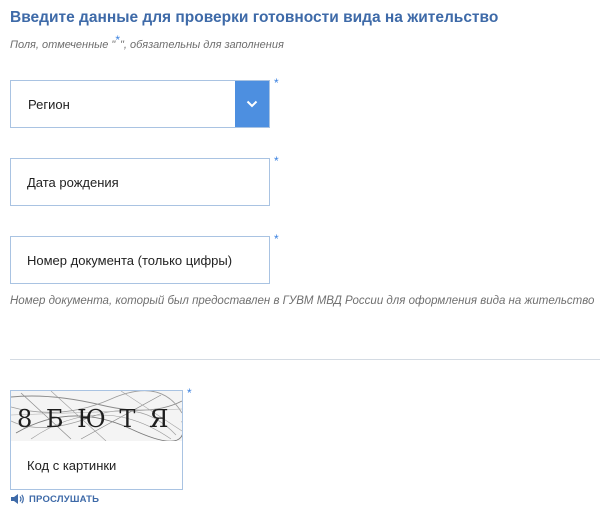 The width and height of the screenshot is (600, 521). Describe the element at coordinates (189, 393) in the screenshot. I see `captcha-required-mark: *` at that location.